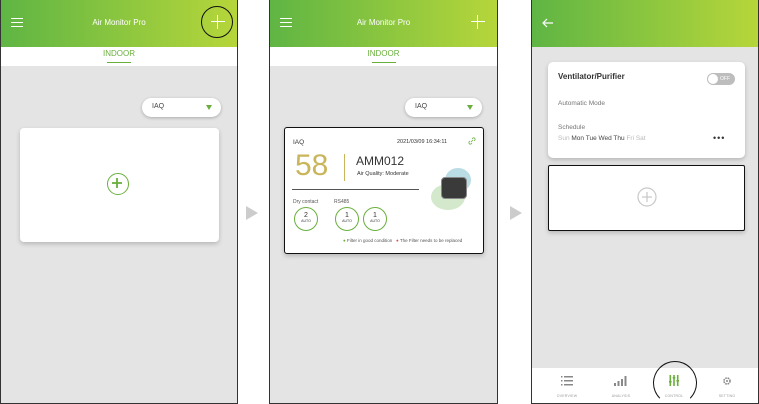 This screenshot has width=759, height=404. I want to click on app-bar, so click(645, 23).